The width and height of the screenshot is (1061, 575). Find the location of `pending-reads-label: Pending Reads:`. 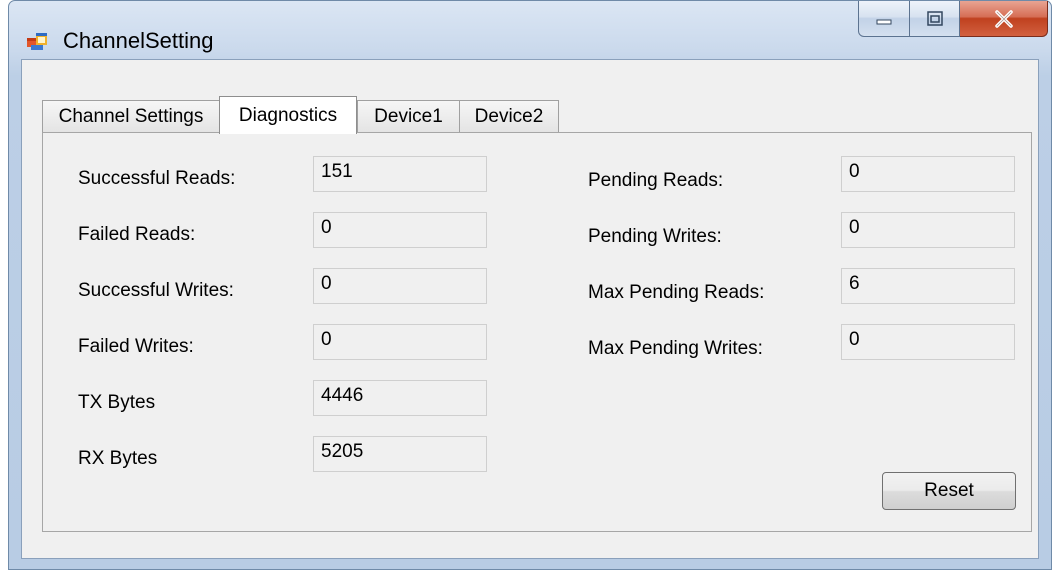

pending-reads-label: Pending Reads: is located at coordinates (656, 180).